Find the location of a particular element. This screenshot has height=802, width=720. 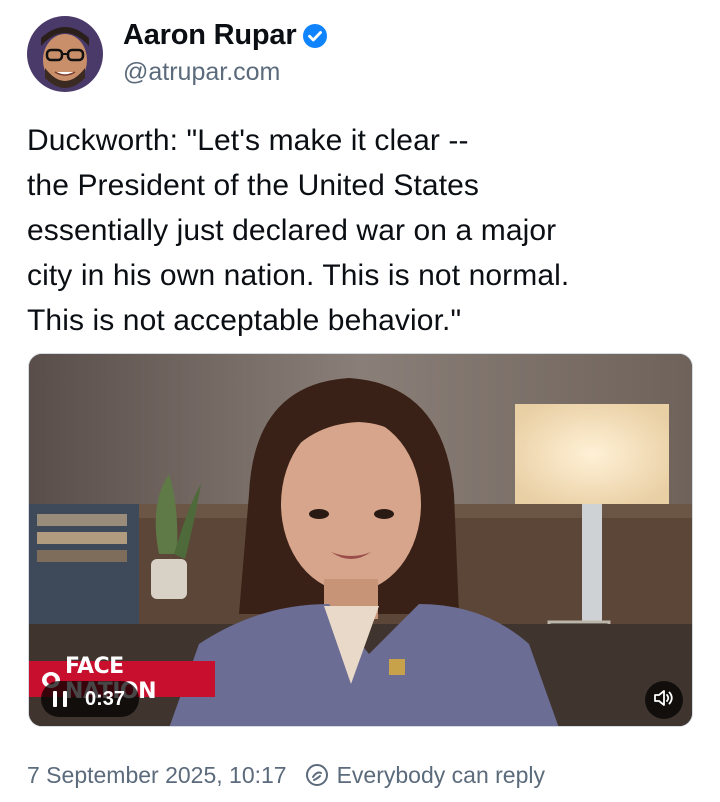

playback-control: 0:37 is located at coordinates (90, 699).